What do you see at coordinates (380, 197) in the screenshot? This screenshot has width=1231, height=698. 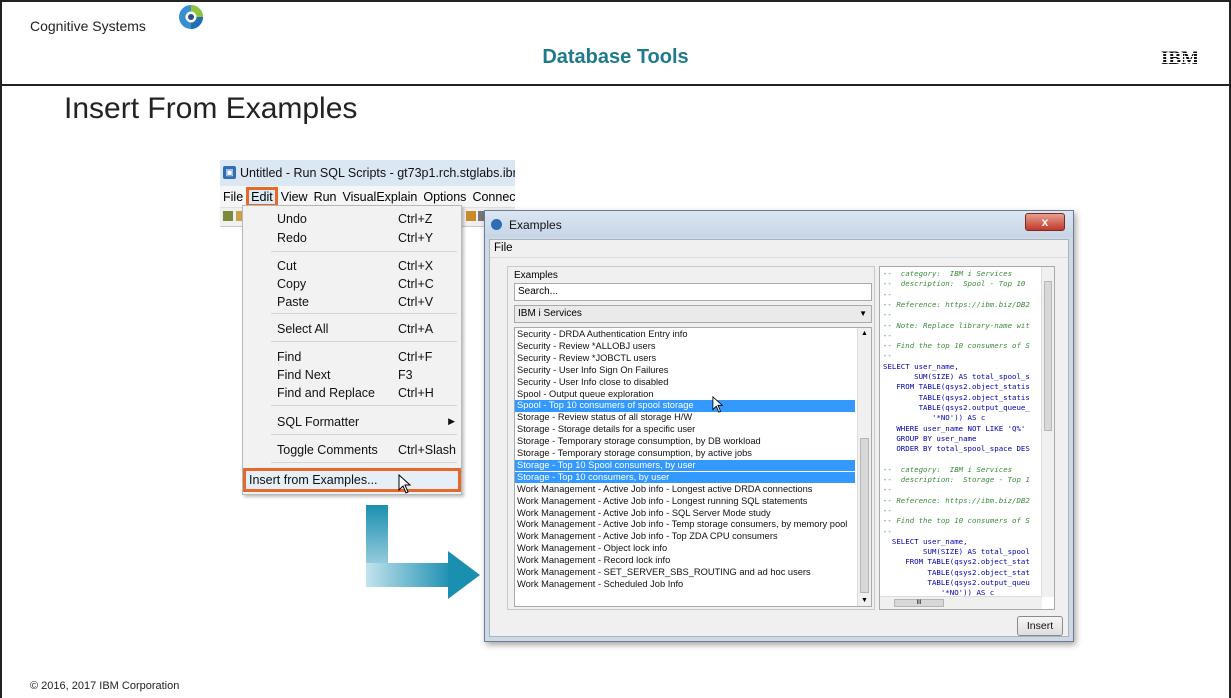 I see `menu-visualexplain: VisualExplain` at bounding box center [380, 197].